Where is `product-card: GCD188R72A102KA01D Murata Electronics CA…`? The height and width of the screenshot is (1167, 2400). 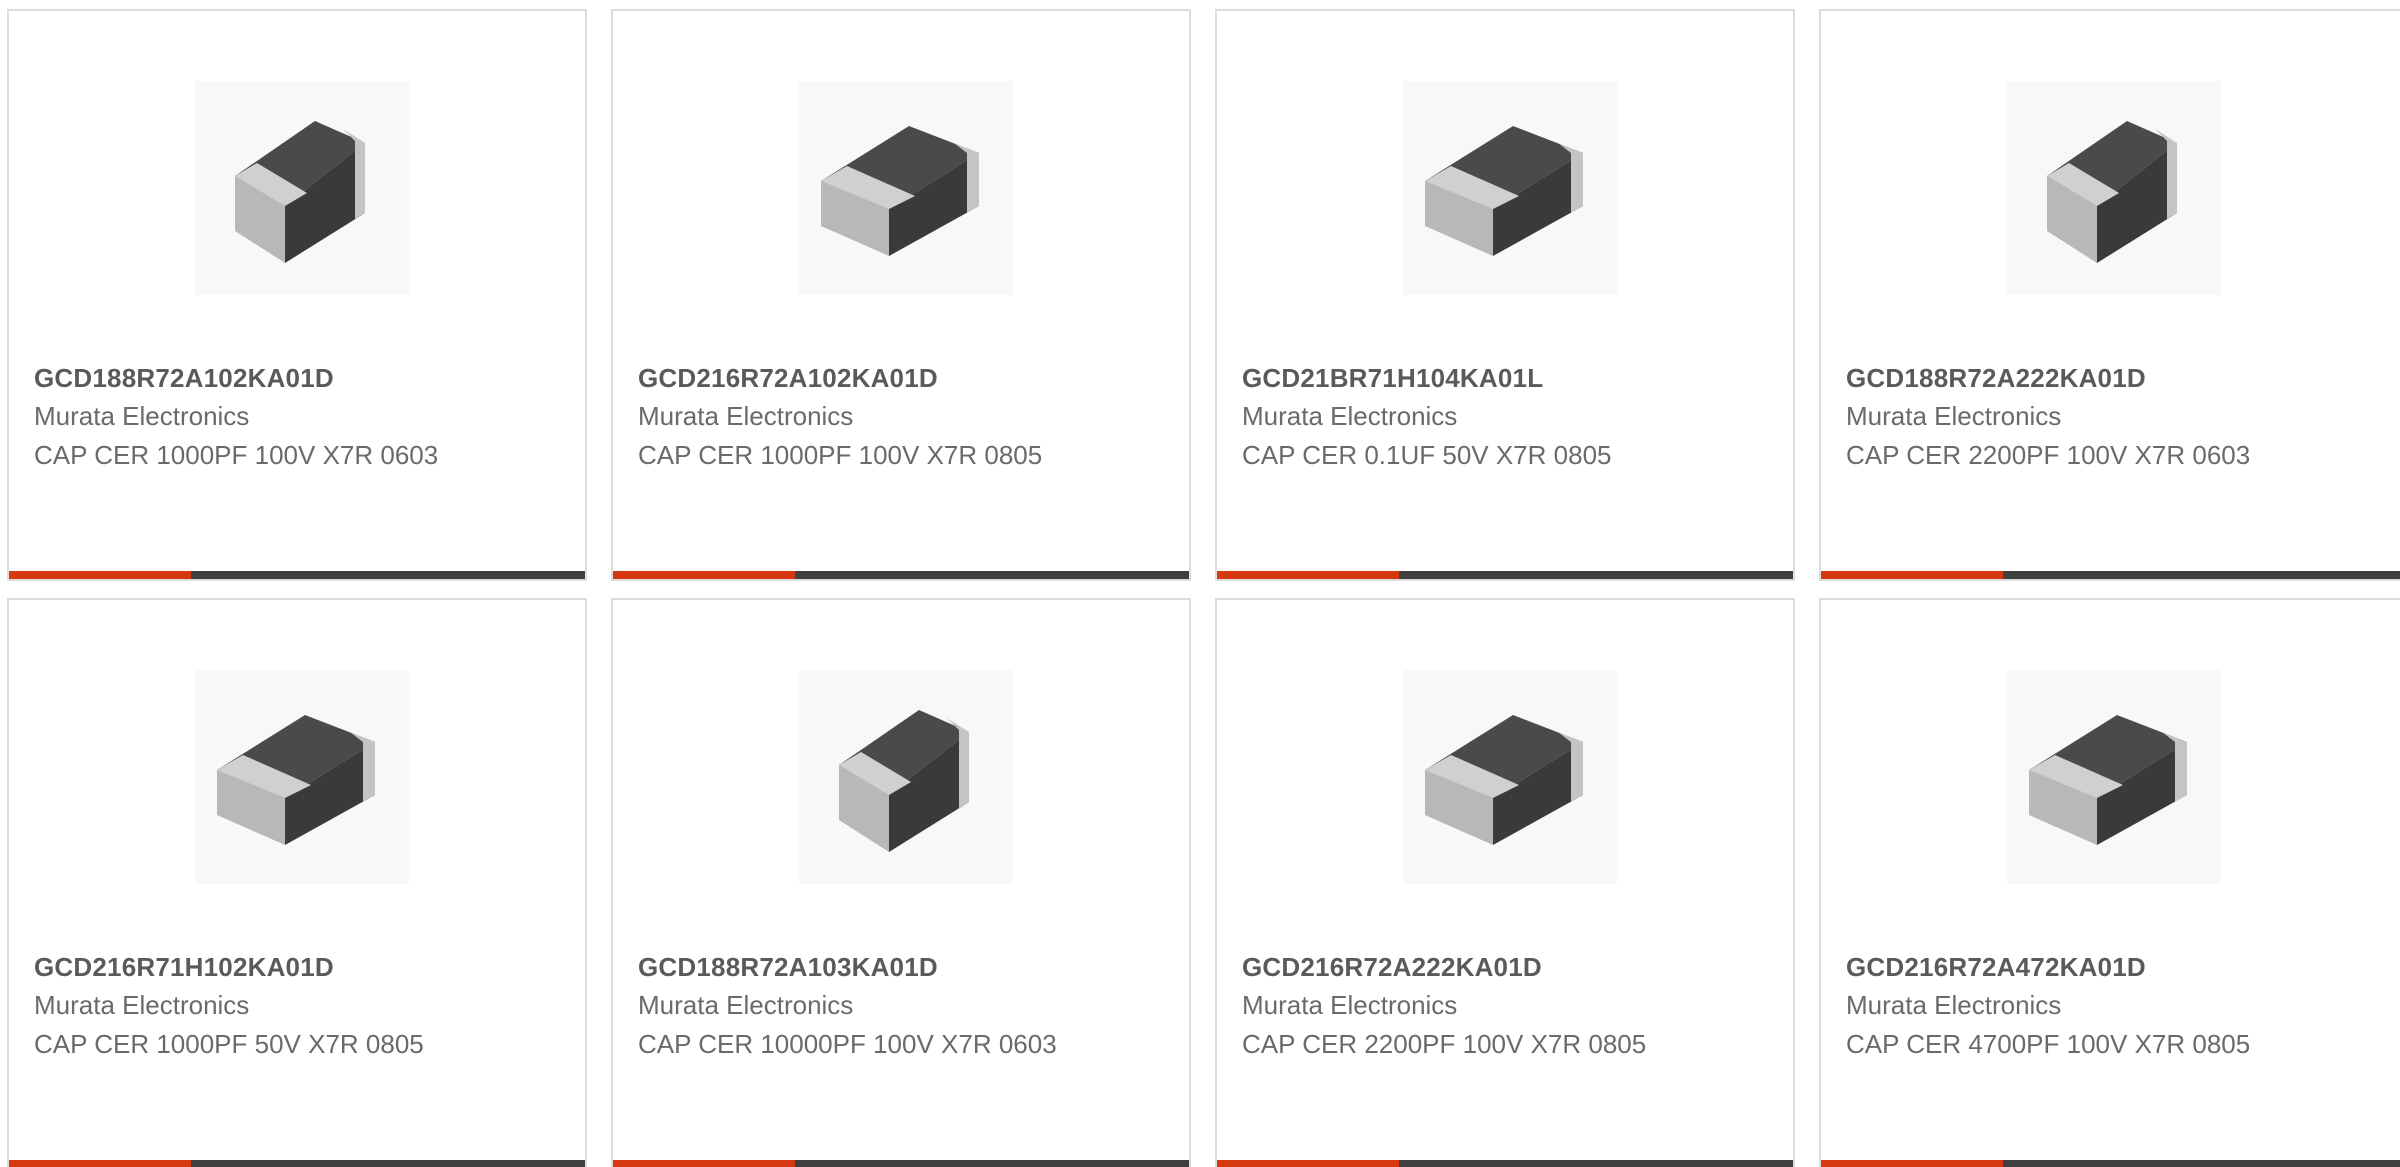 product-card: GCD188R72A102KA01D Murata Electronics CA… is located at coordinates (297, 295).